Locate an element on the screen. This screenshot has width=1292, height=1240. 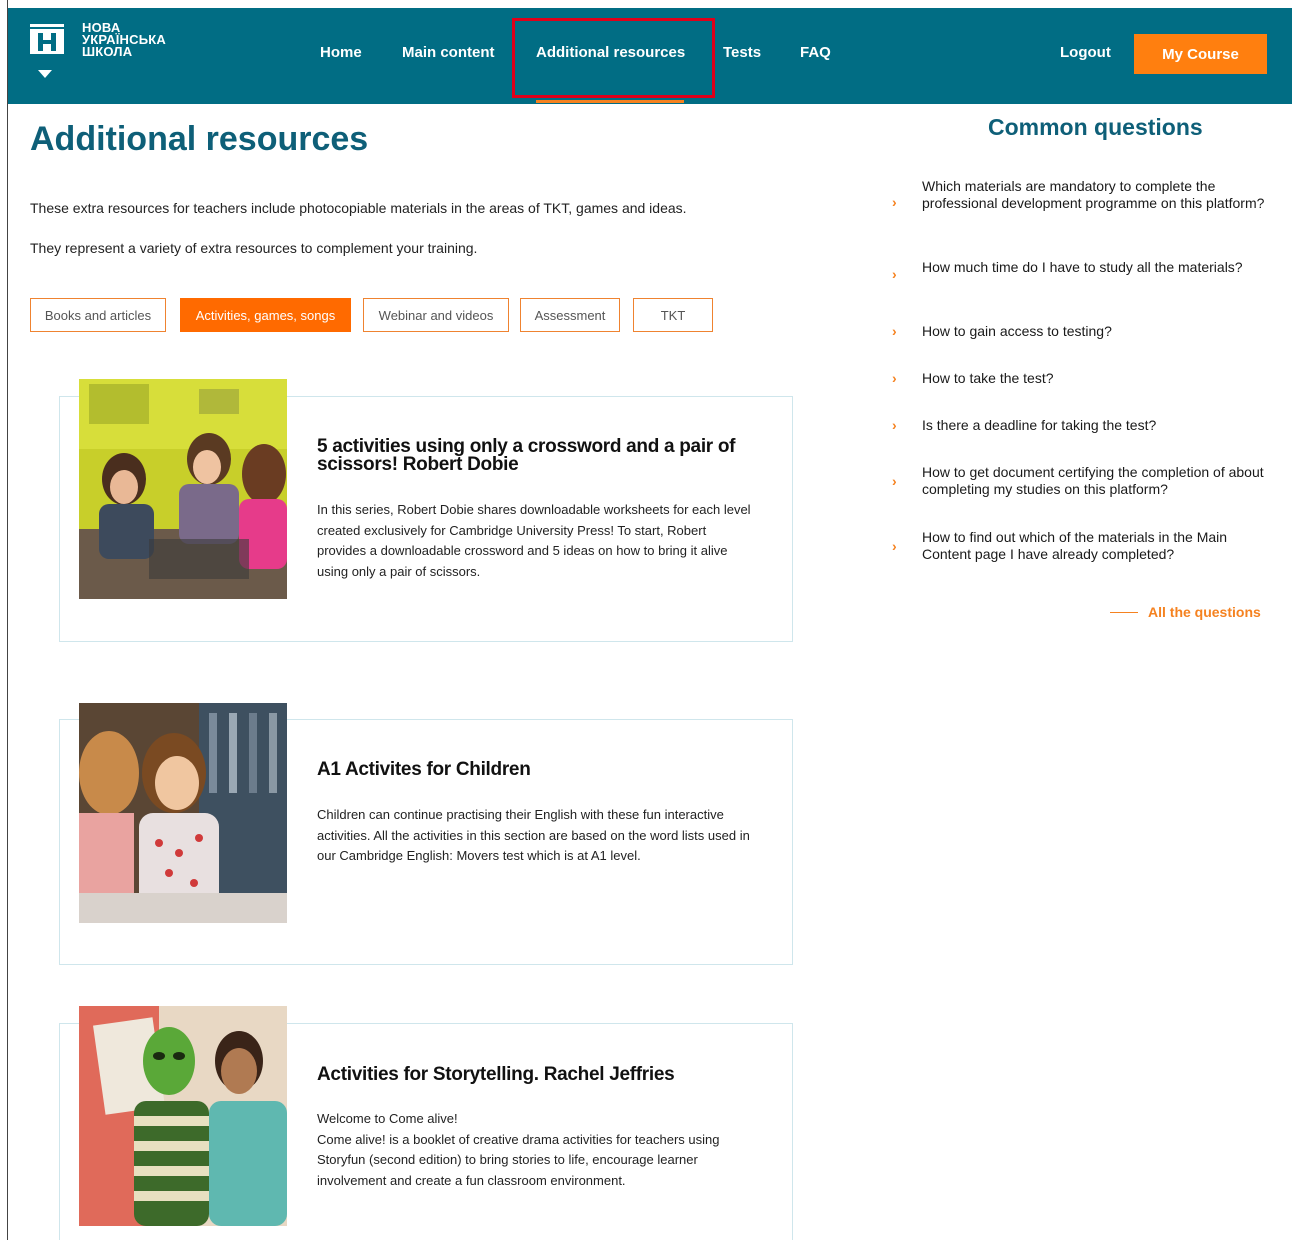
logo-mark-icon is located at coordinates (47, 39).